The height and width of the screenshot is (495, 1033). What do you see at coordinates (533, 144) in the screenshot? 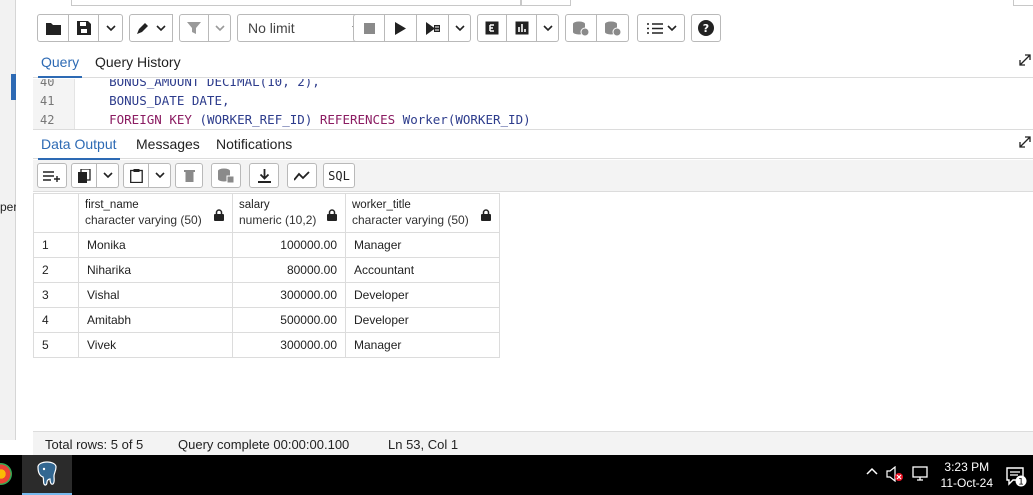
I see `output-tab-bar: Data Output Messages Notifications` at bounding box center [533, 144].